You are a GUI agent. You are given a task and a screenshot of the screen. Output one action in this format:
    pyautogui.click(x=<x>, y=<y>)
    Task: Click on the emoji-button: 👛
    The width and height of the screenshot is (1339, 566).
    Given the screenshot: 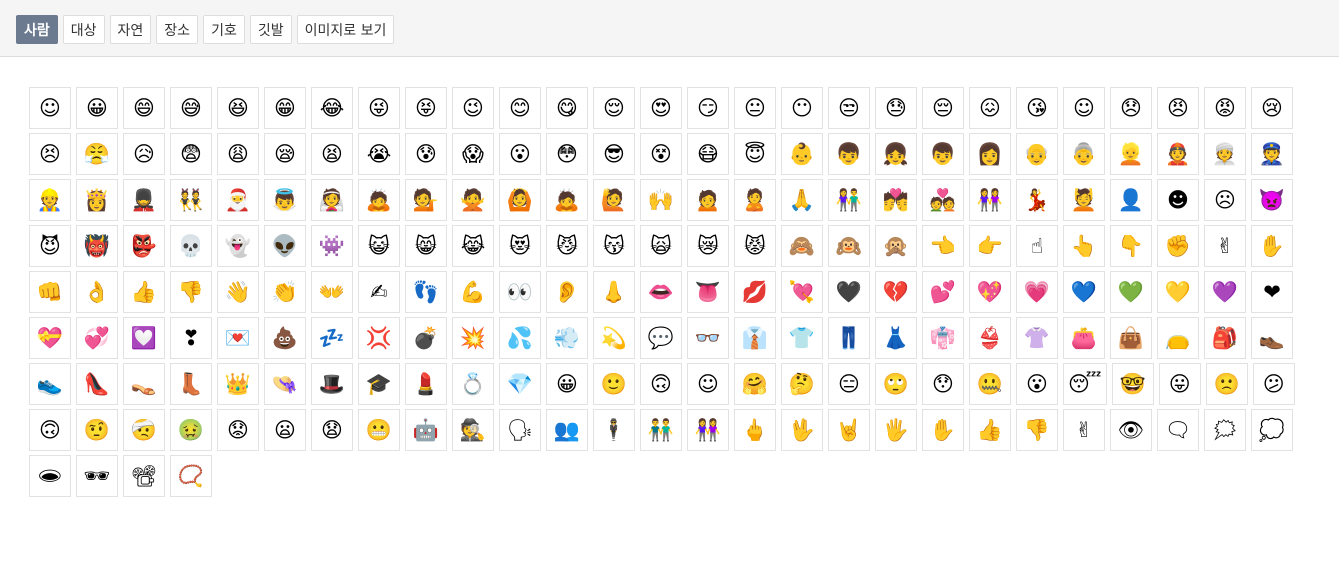 What is the action you would take?
    pyautogui.click(x=1084, y=338)
    